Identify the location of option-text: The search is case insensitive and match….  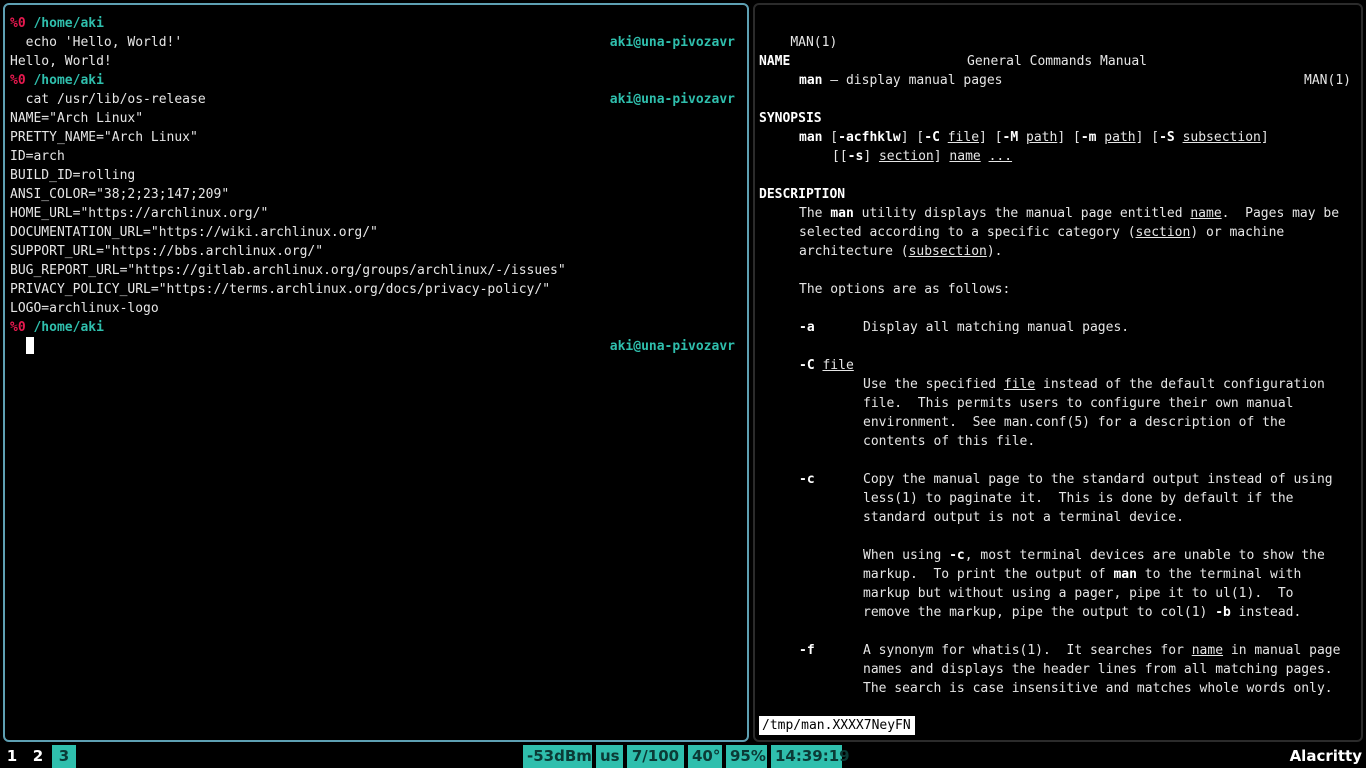
(1098, 688).